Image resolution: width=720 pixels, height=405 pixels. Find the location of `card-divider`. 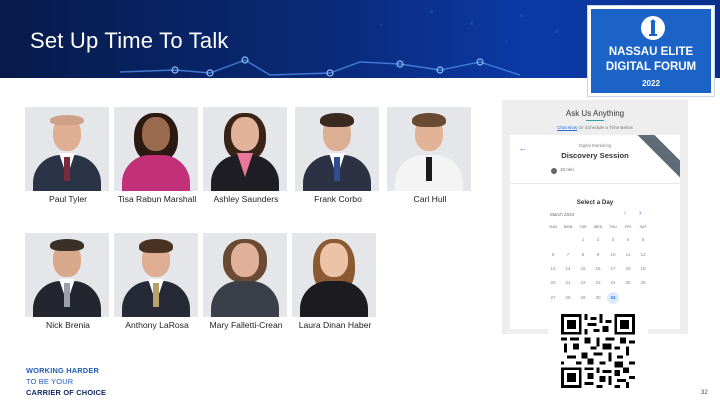

card-divider is located at coordinates (595, 183).